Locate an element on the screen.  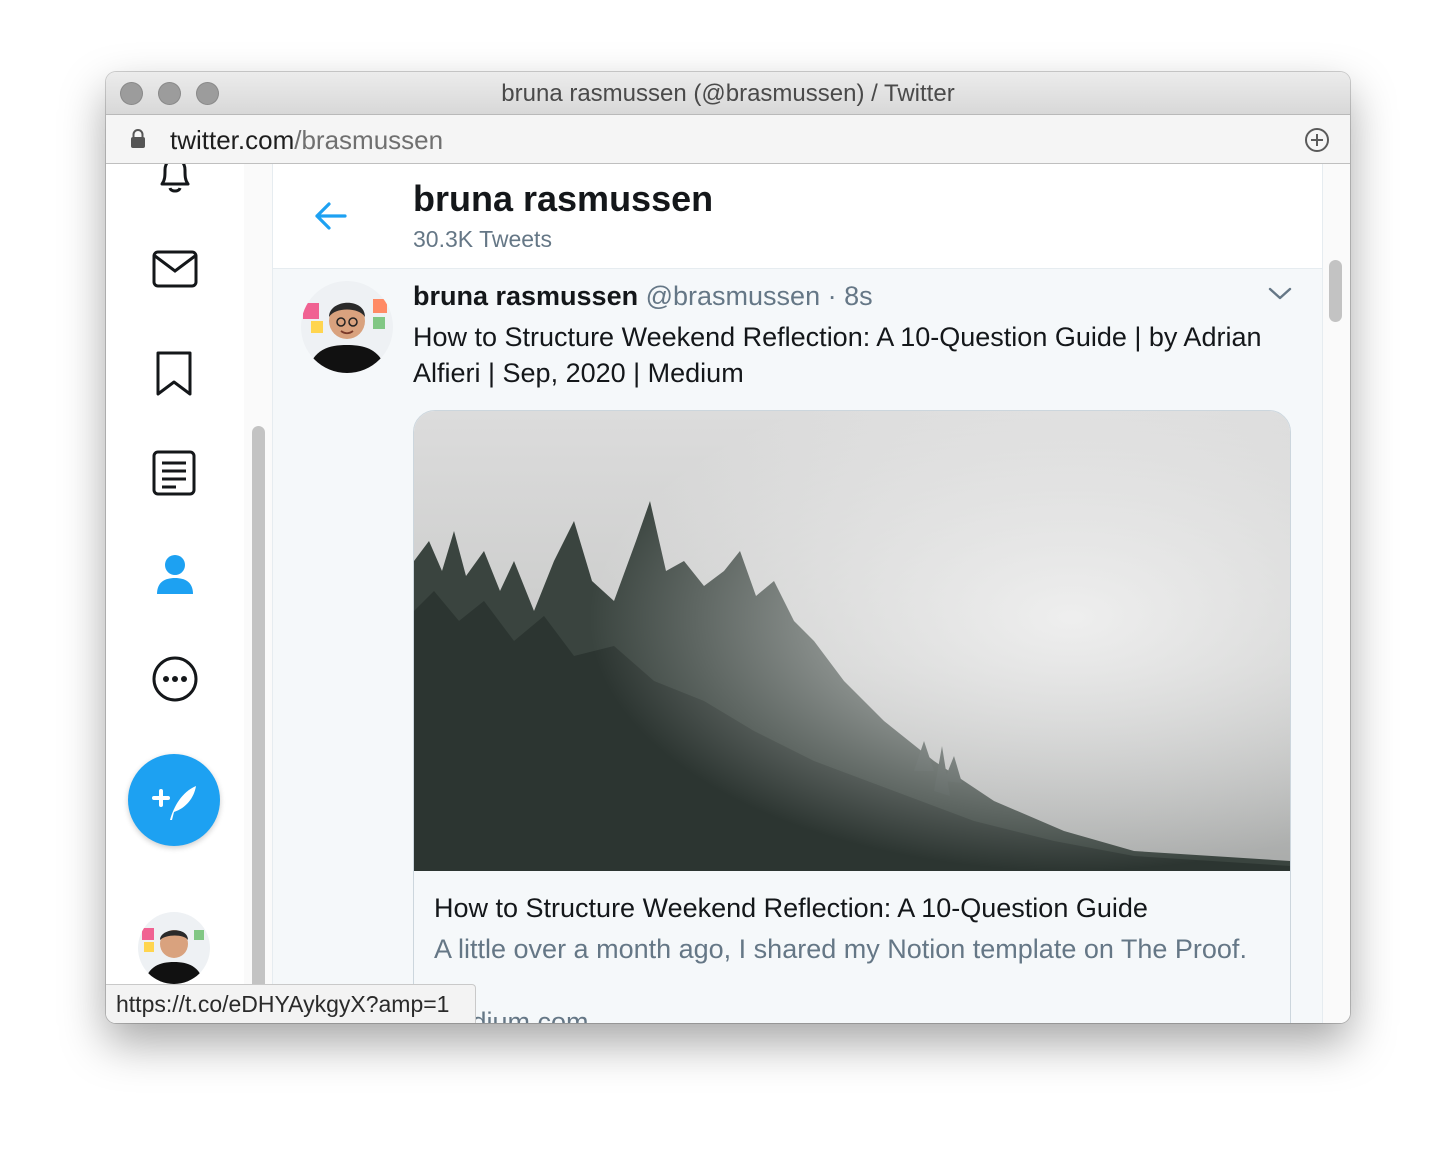
sidebar-scrollbar is located at coordinates (258, 593).